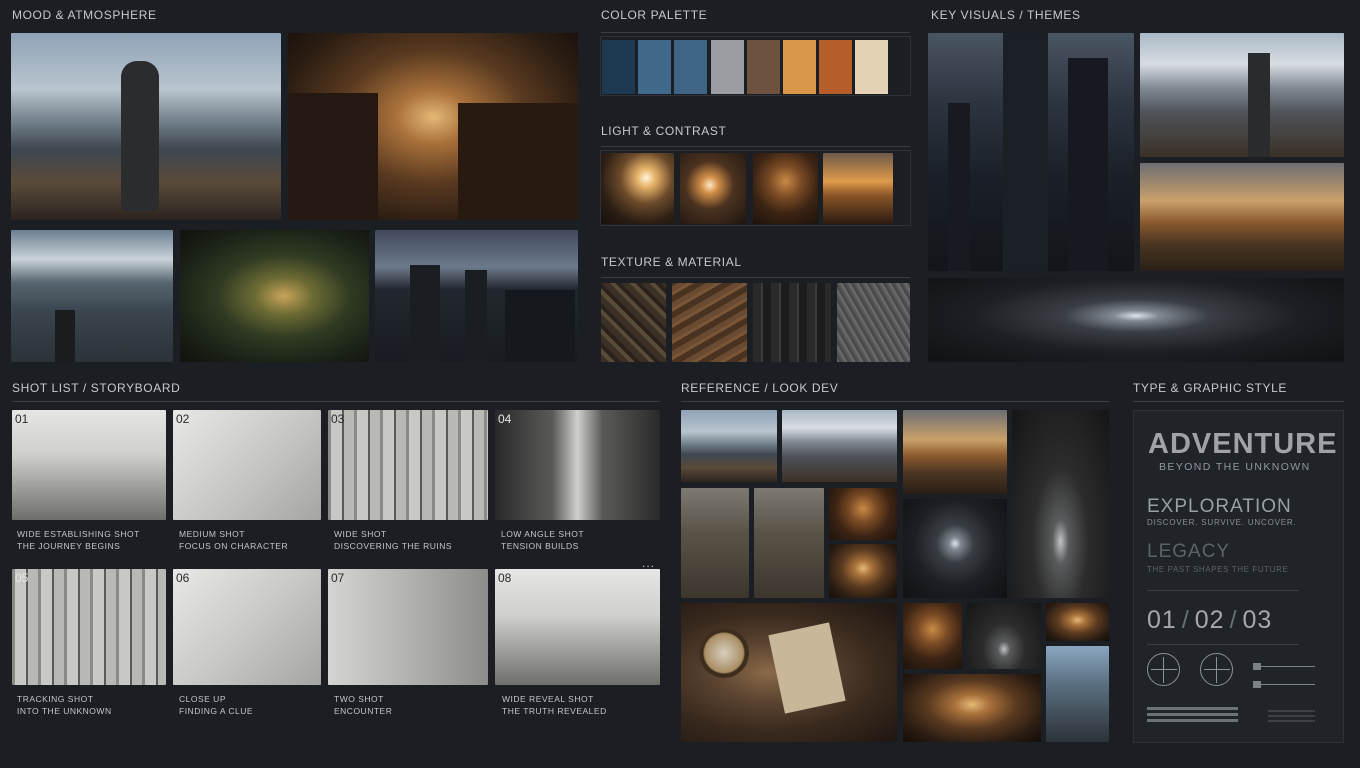  What do you see at coordinates (1006, 15) in the screenshot?
I see `section-title-key-visuals: KEY VISUALS / THEMES` at bounding box center [1006, 15].